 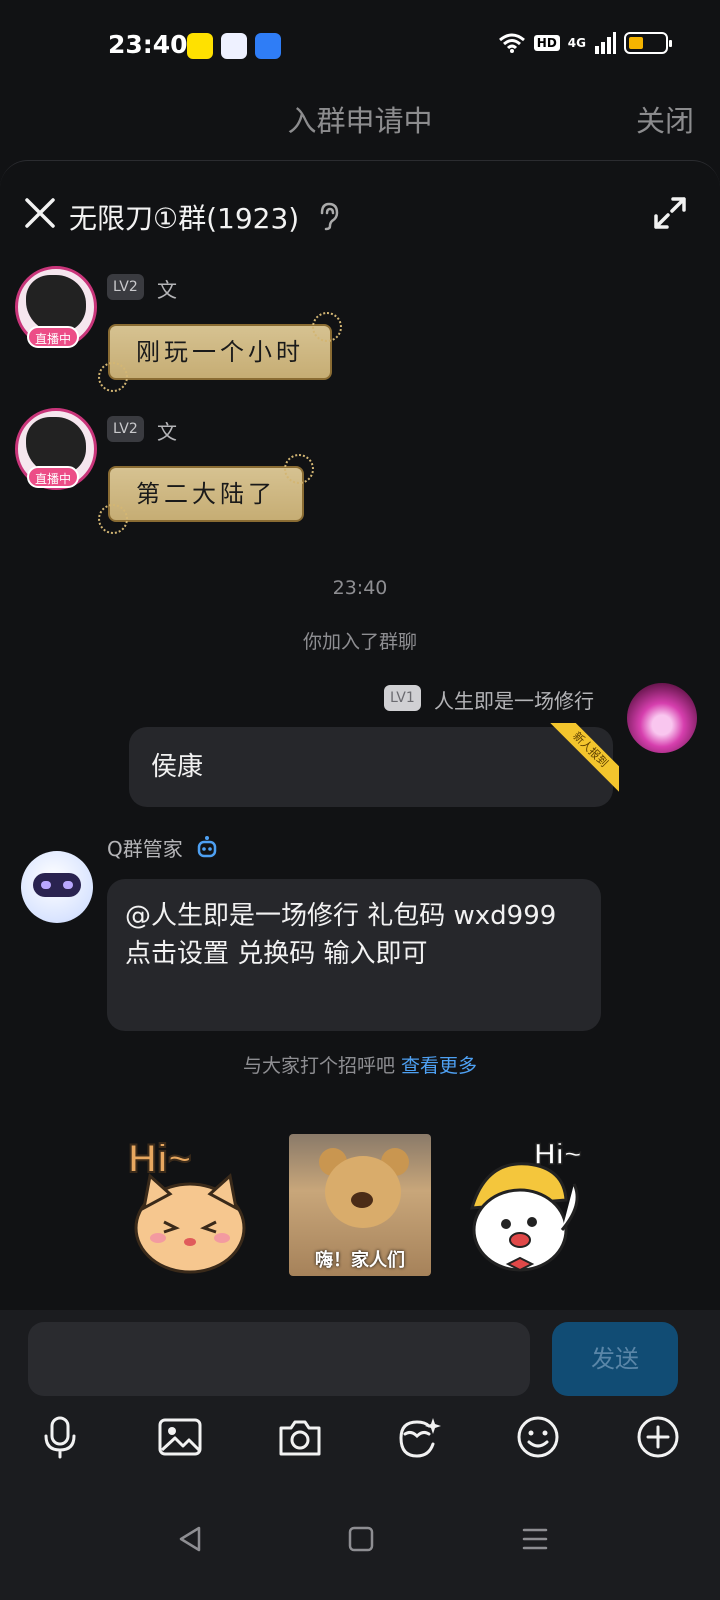 I want to click on ear-icon, so click(x=329, y=216).